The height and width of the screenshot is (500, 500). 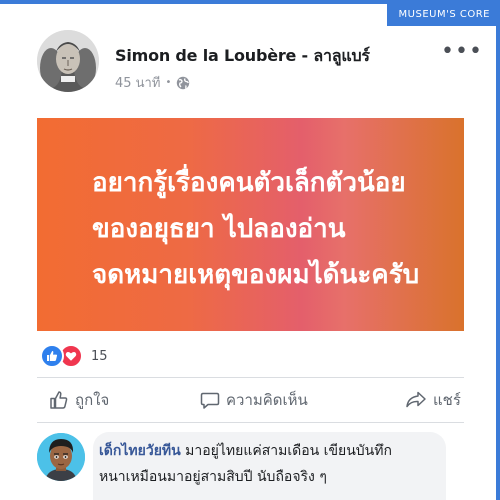 I want to click on more-options-icon: •••, so click(x=462, y=52).